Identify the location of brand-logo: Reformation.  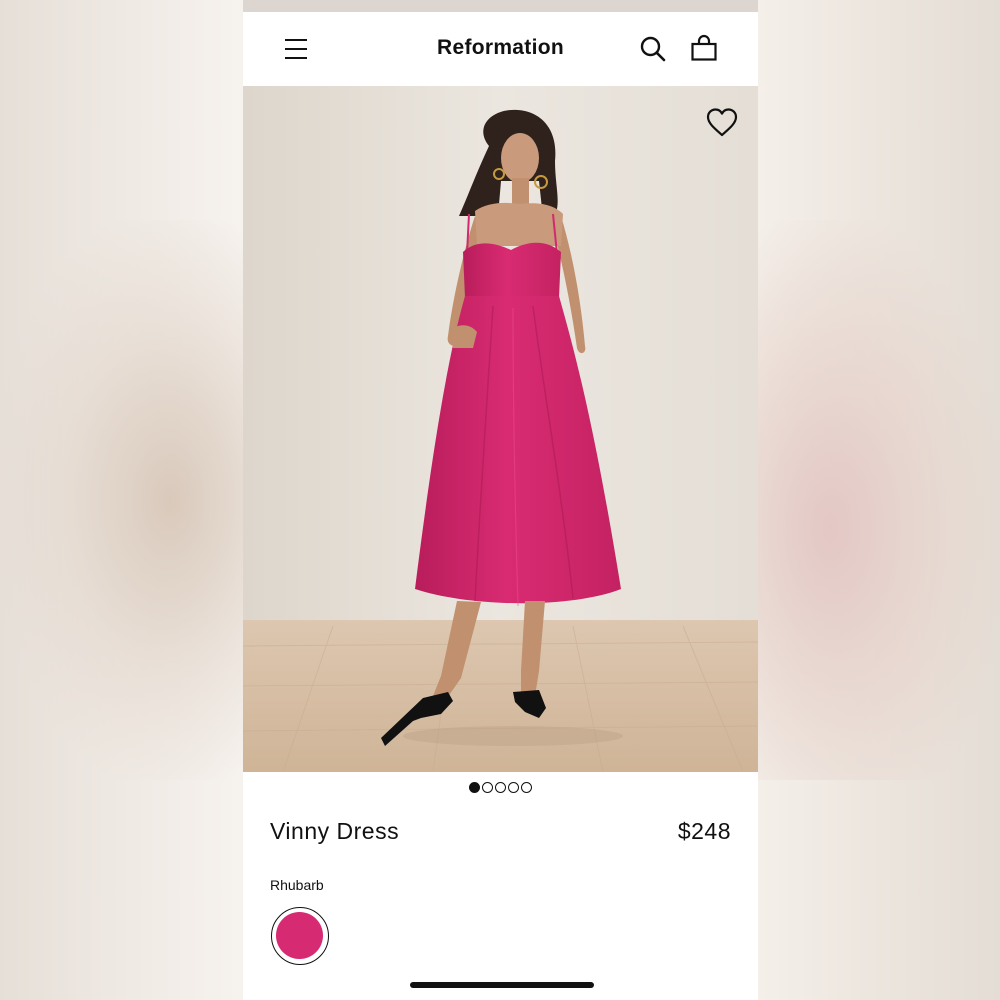
(500, 48).